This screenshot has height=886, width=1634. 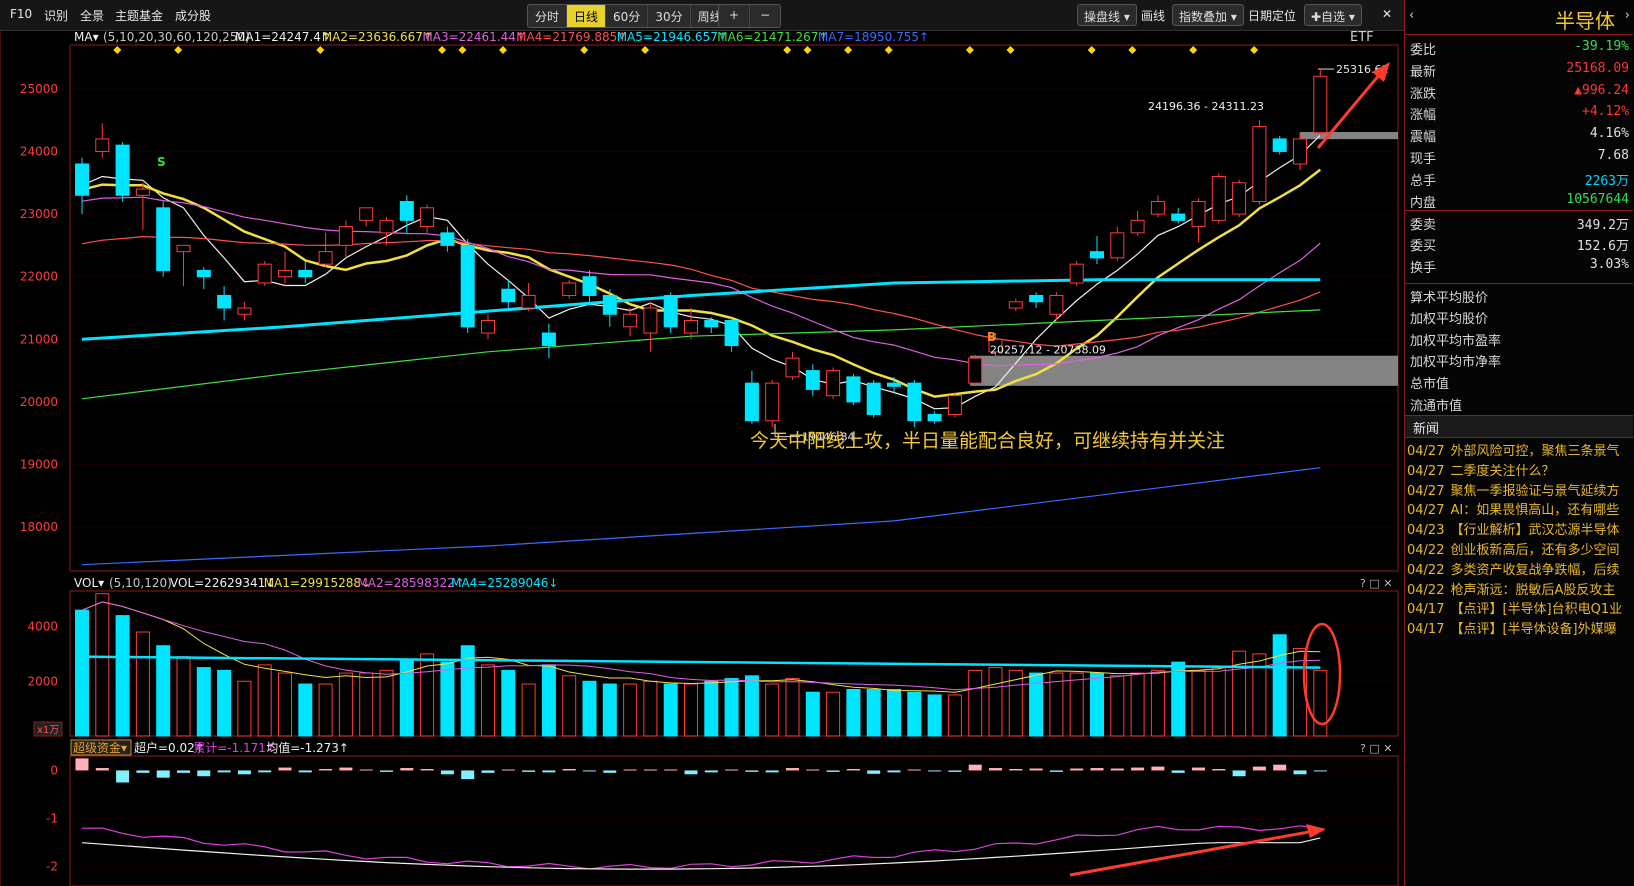 I want to click on quote-value: 10567644, so click(x=1597, y=199).